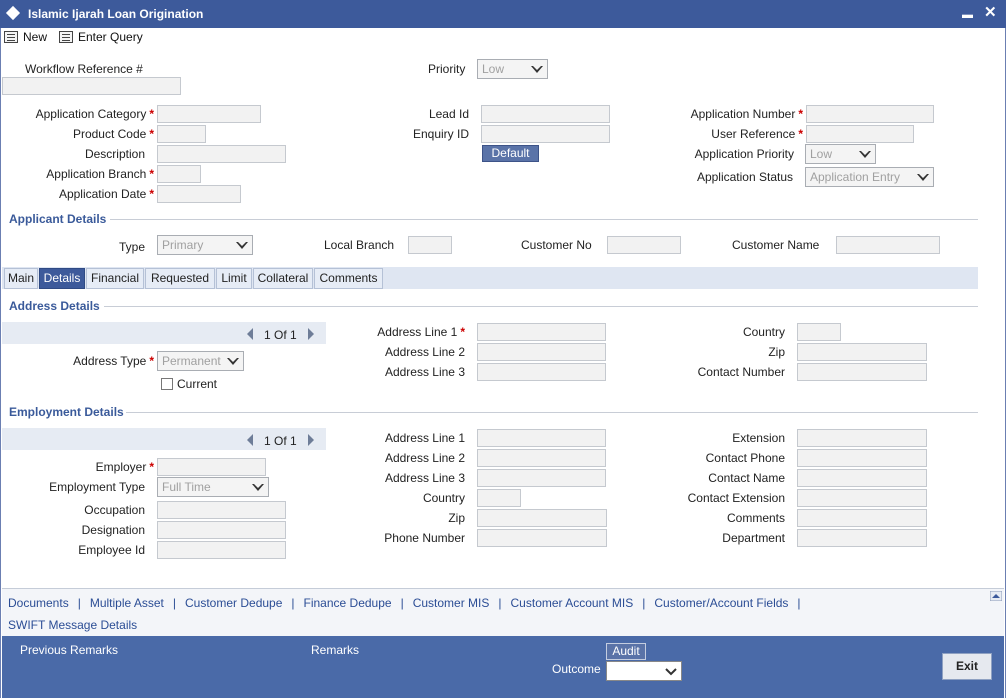 This screenshot has height=698, width=1006. Describe the element at coordinates (211, 467) in the screenshot. I see `employer-input` at that location.